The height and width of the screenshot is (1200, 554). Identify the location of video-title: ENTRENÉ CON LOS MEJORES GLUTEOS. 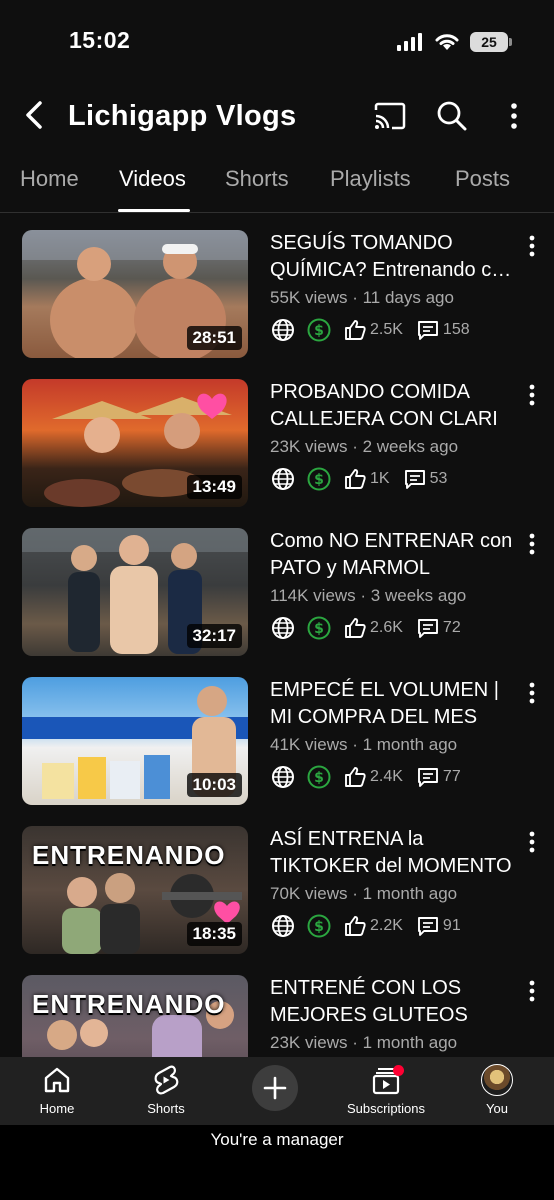
(392, 1002).